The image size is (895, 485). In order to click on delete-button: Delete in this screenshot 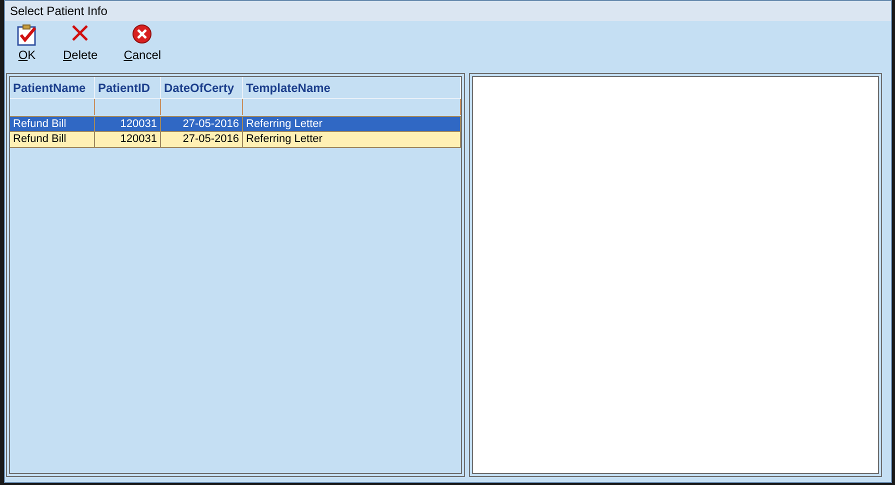, I will do `click(80, 44)`.